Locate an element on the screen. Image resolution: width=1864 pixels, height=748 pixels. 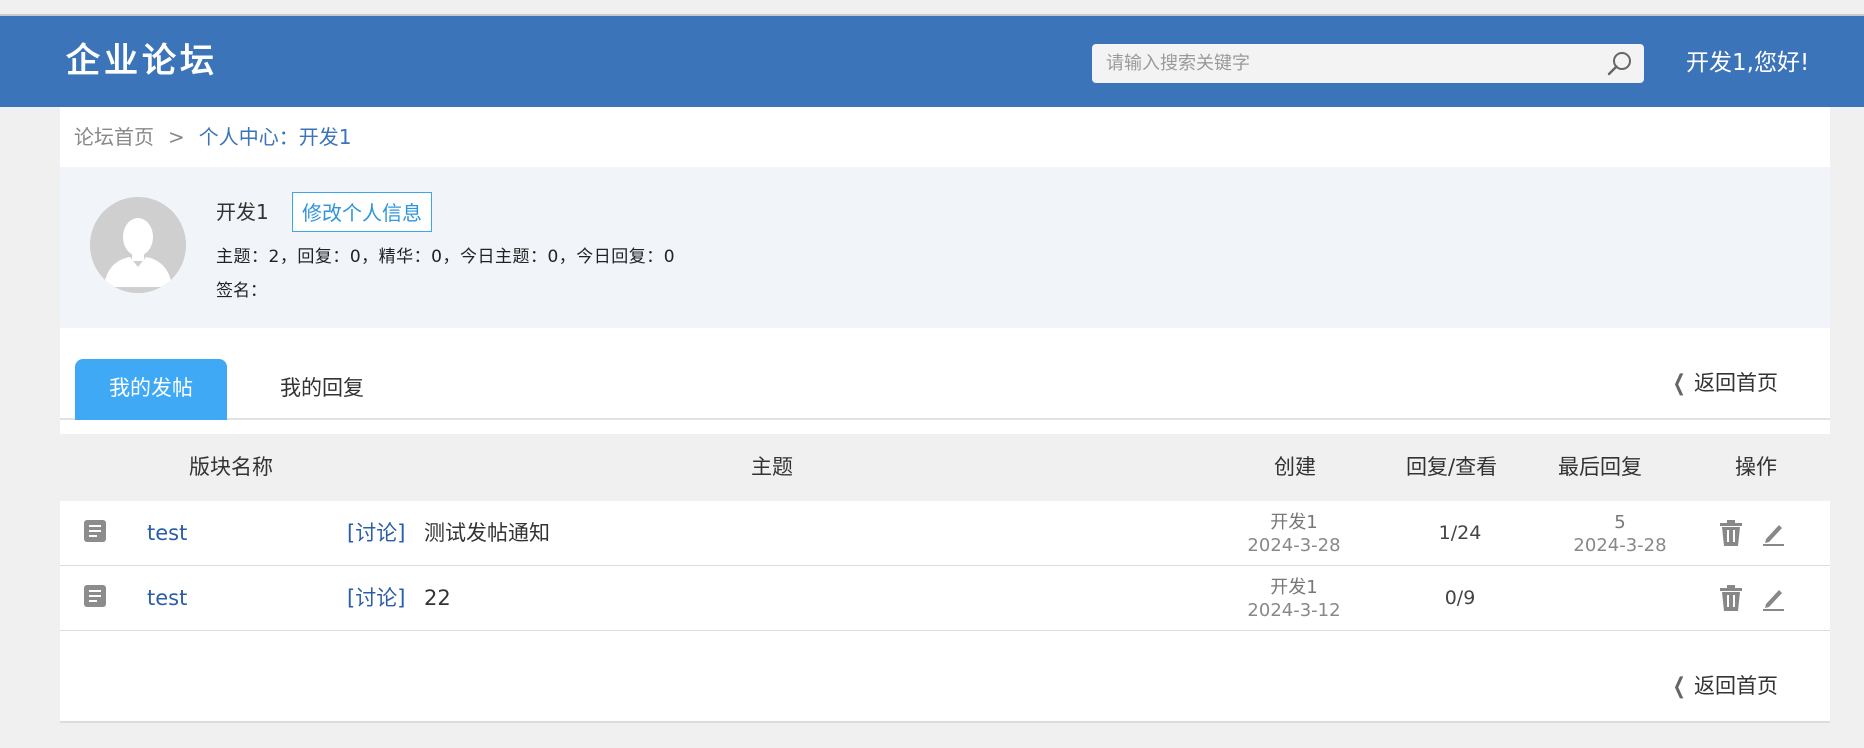
header-last-reply: 最后回复 is located at coordinates (1600, 467).